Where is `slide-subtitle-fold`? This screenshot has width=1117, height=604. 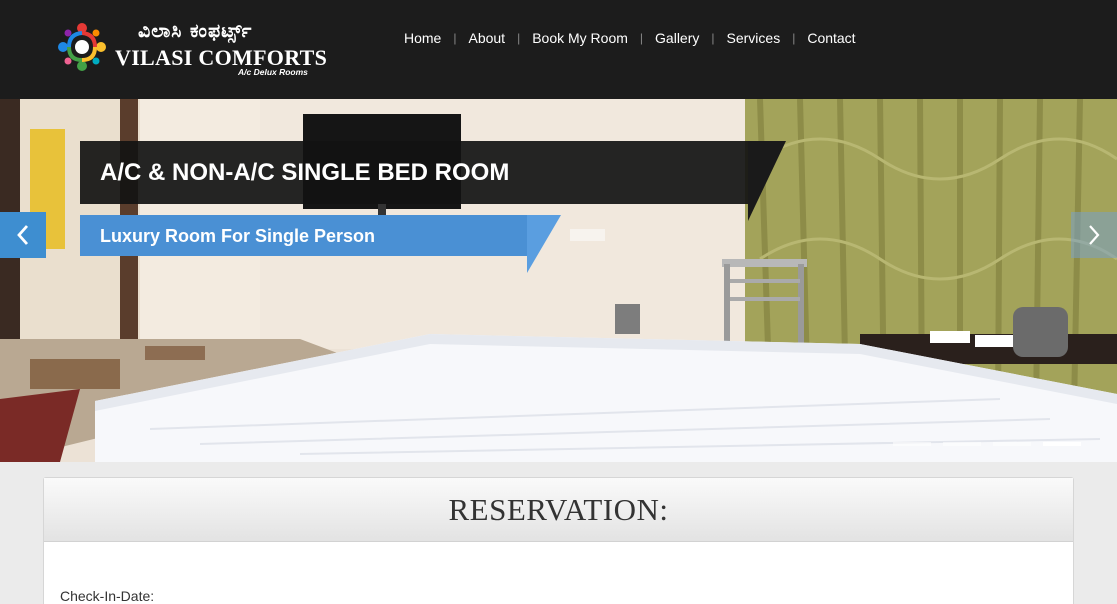 slide-subtitle-fold is located at coordinates (544, 244).